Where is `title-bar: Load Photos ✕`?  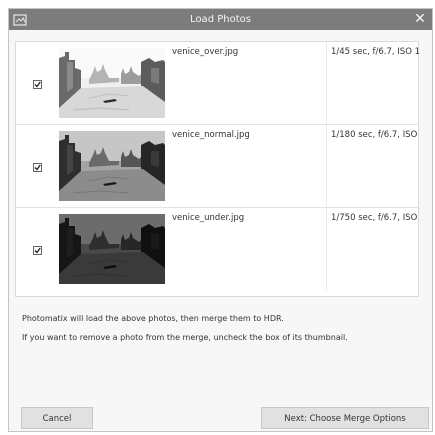
title-bar: Load Photos ✕ is located at coordinates (220, 19).